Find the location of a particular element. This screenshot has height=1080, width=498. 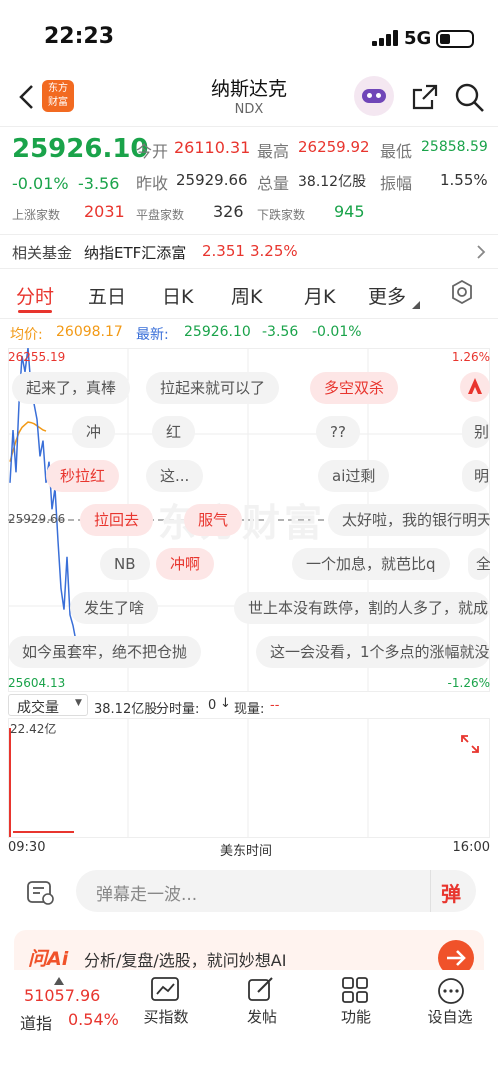

danmu-bubble: ai过剩 is located at coordinates (354, 476).